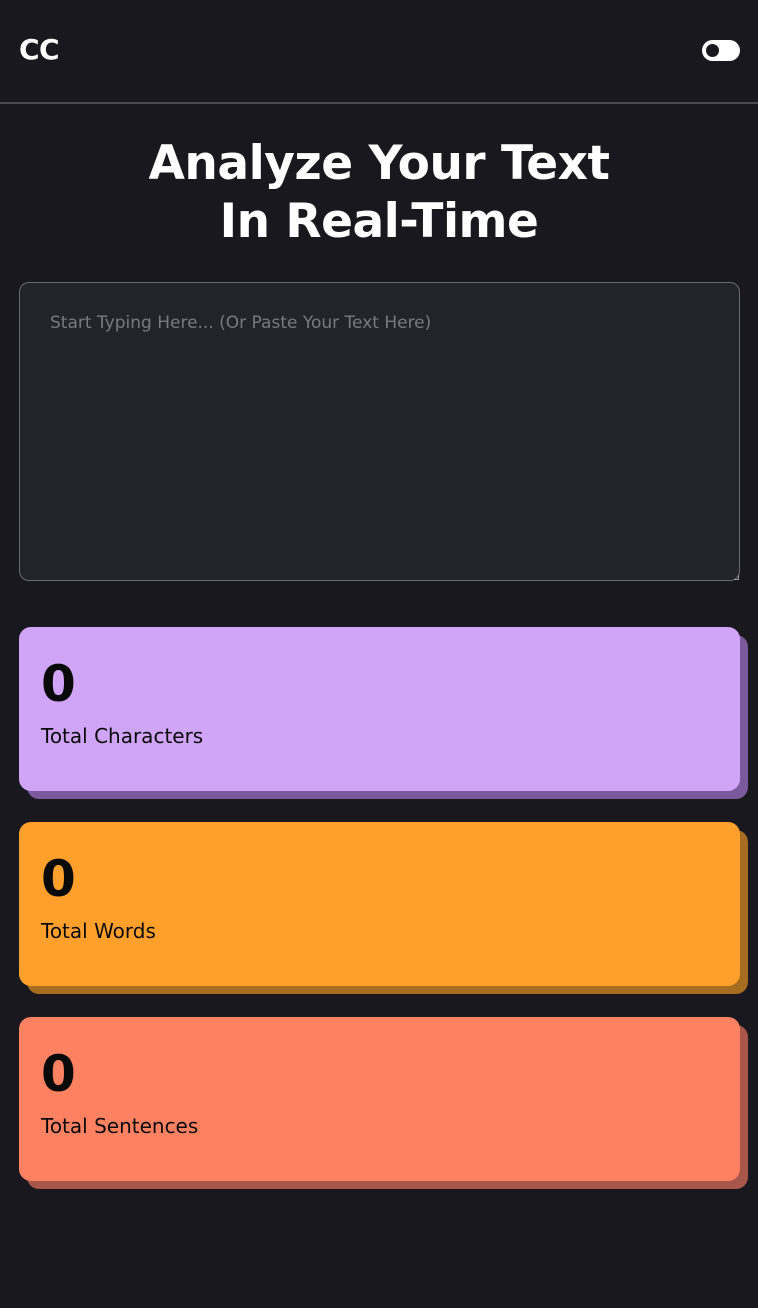 Image resolution: width=758 pixels, height=1308 pixels. What do you see at coordinates (379, 193) in the screenshot?
I see `page-title: Analyze Your Text In Real-Time` at bounding box center [379, 193].